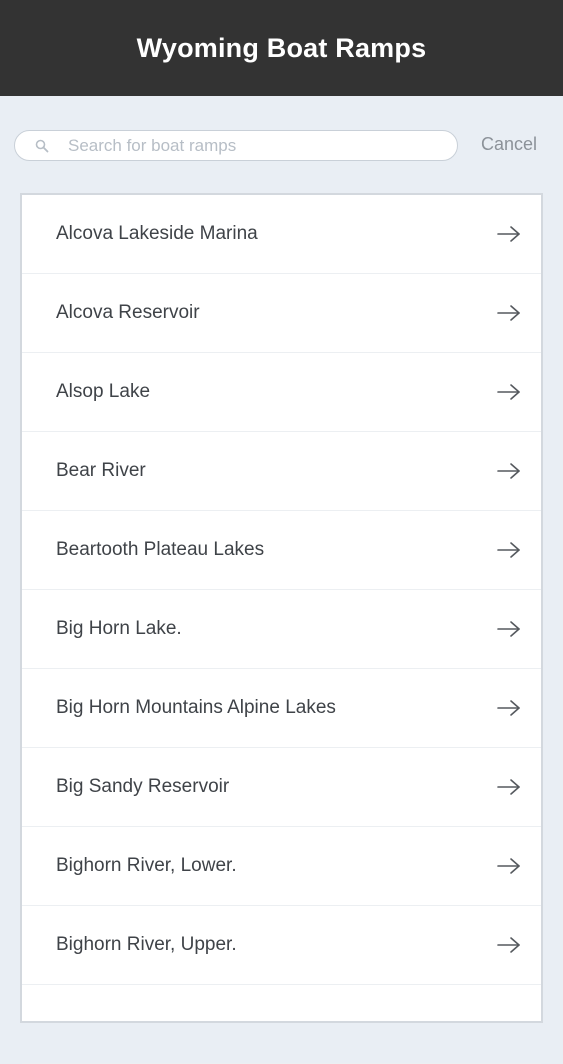 The width and height of the screenshot is (563, 1064). What do you see at coordinates (160, 549) in the screenshot?
I see `list-item-label: Beartooth Plateau Lakes` at bounding box center [160, 549].